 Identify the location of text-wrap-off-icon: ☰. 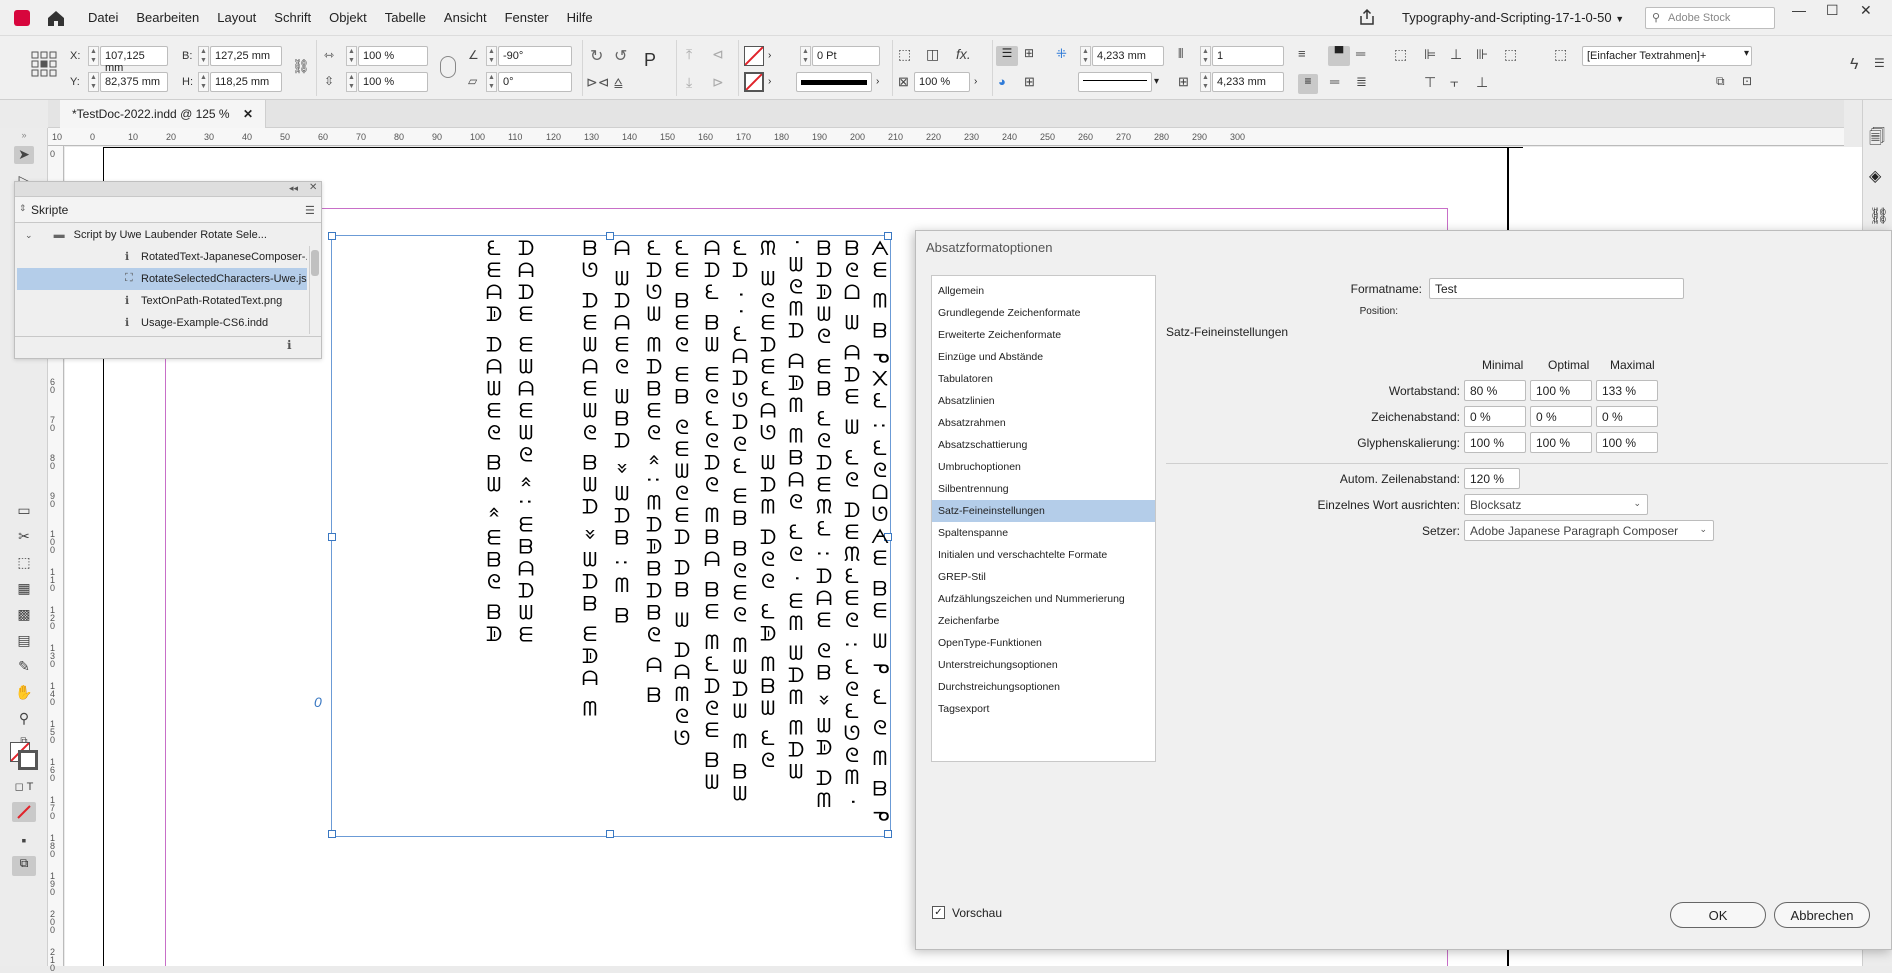
(1007, 56).